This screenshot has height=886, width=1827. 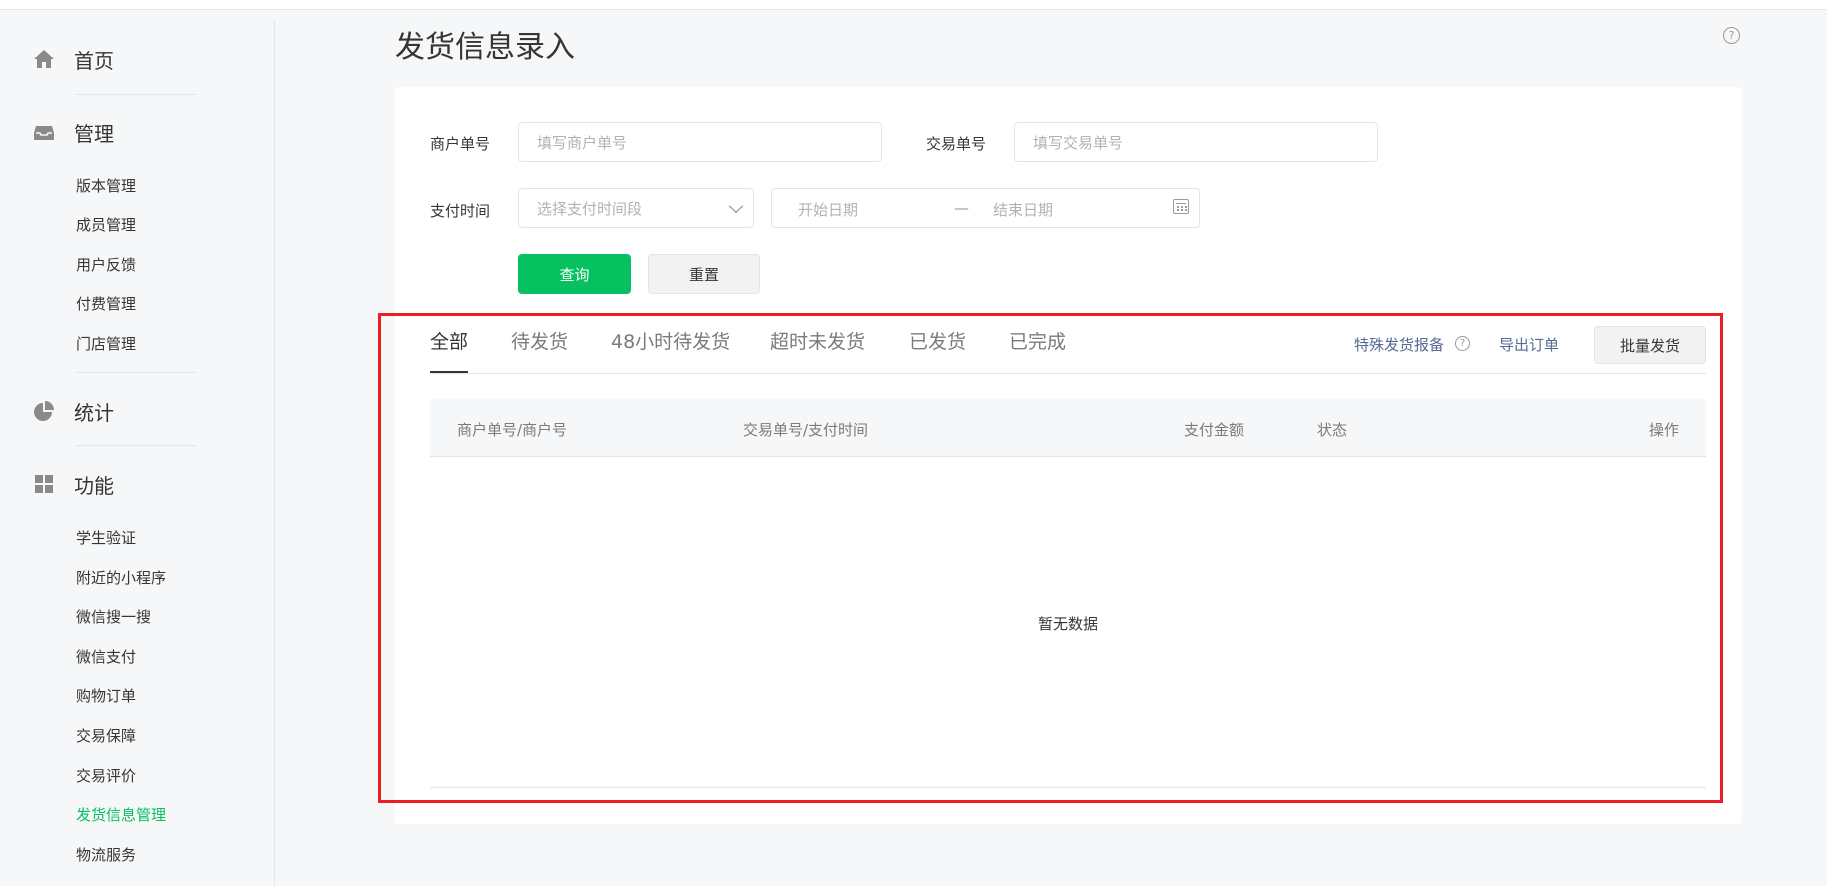 What do you see at coordinates (113, 616) in the screenshot?
I see `sidebar-item-wechat-search: 微信搜一搜` at bounding box center [113, 616].